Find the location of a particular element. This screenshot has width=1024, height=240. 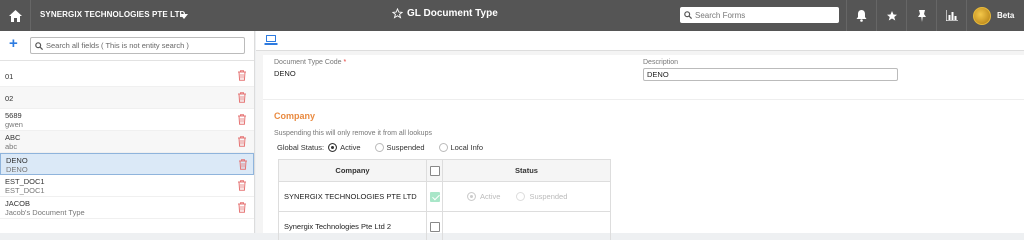

detail-toolbar is located at coordinates (640, 41).